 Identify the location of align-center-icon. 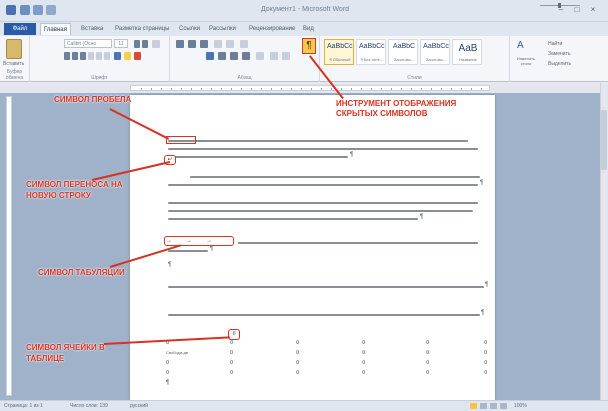
(222, 56).